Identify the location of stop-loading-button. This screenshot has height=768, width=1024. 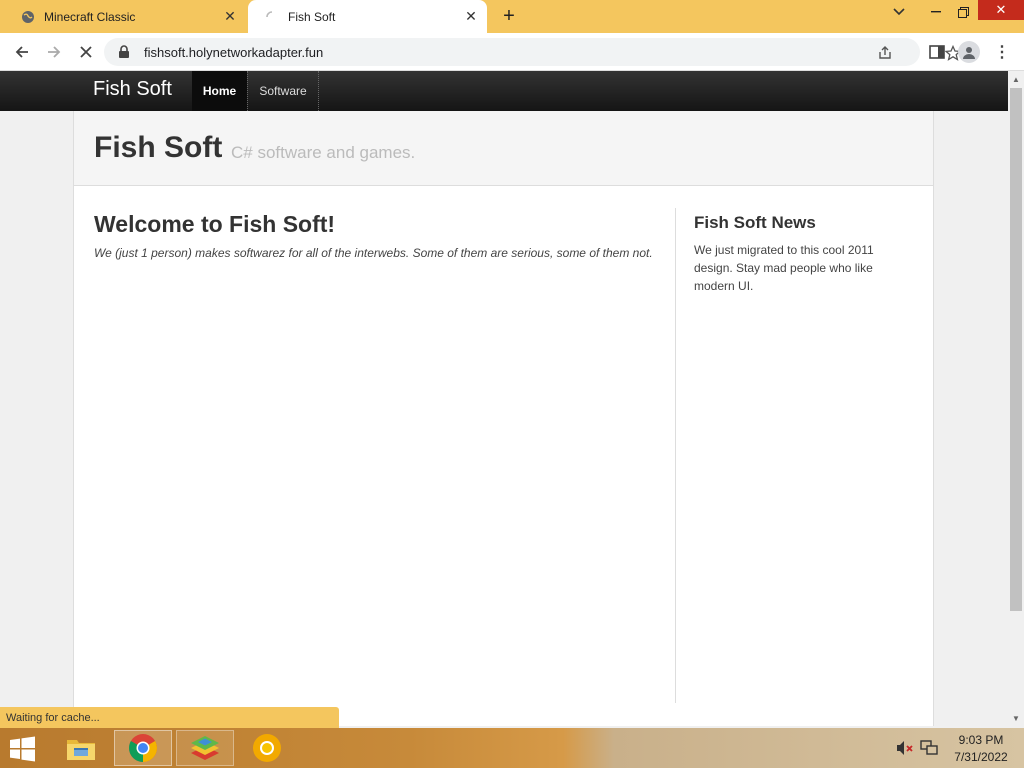
(86, 52).